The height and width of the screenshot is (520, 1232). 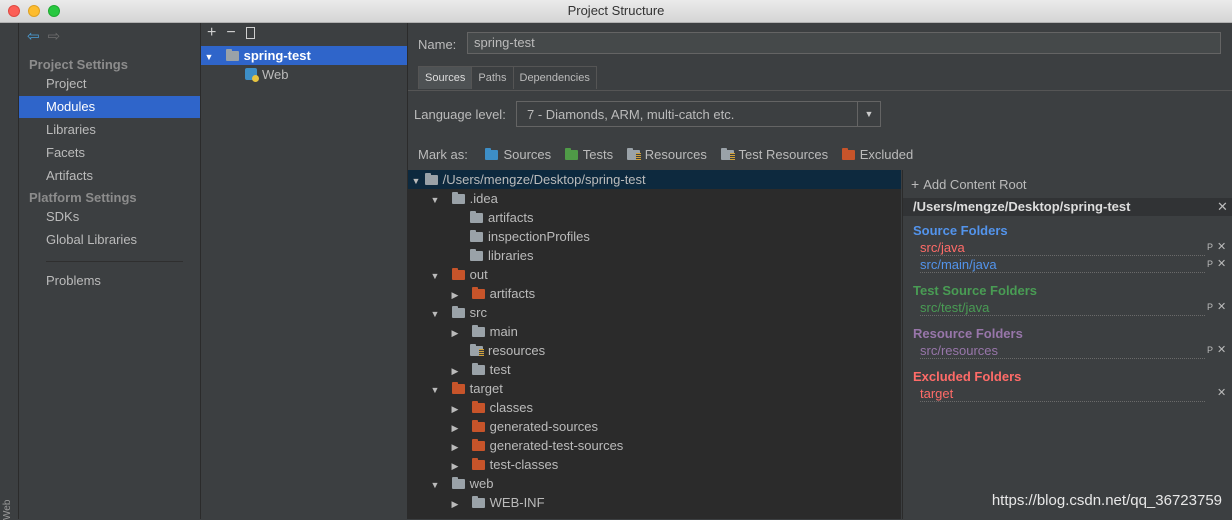 What do you see at coordinates (109, 130) in the screenshot?
I see `nav-item-libraries: Libraries` at bounding box center [109, 130].